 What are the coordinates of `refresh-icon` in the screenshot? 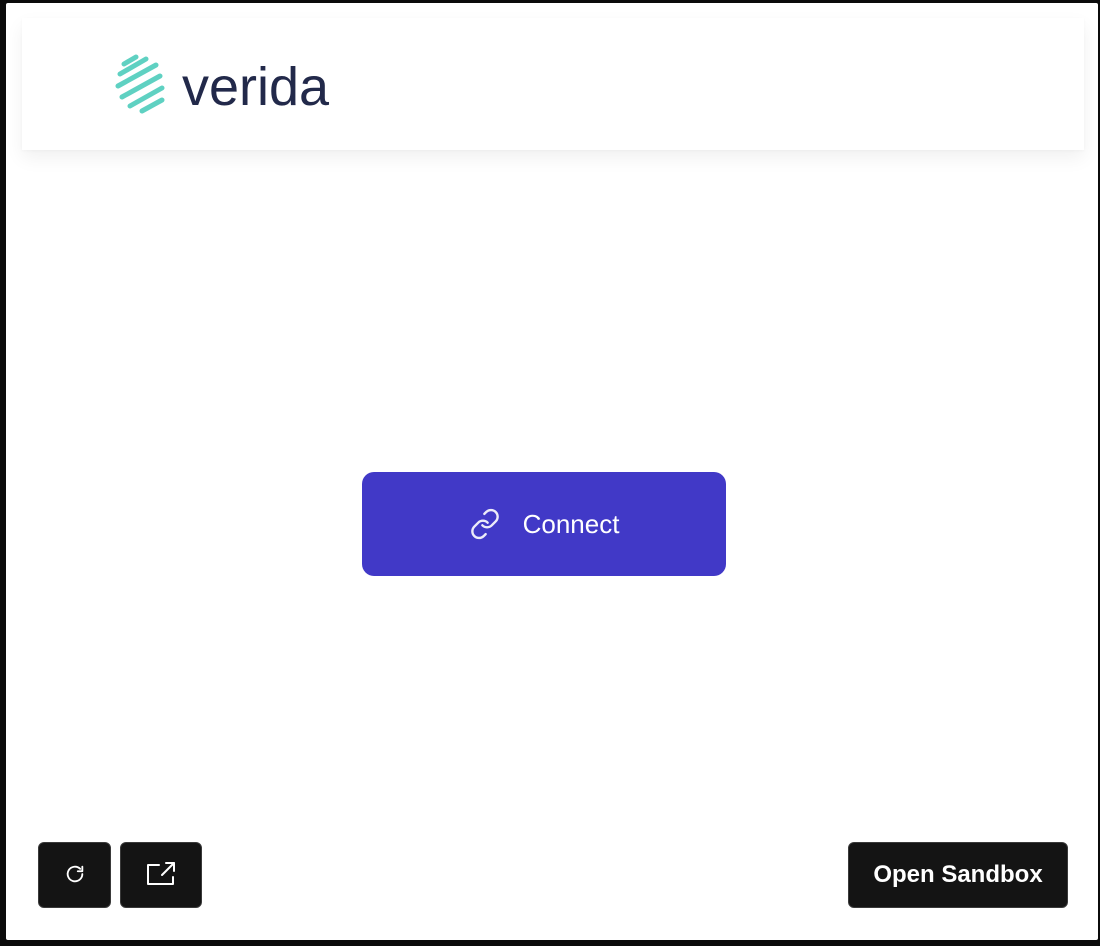 It's located at (75, 875).